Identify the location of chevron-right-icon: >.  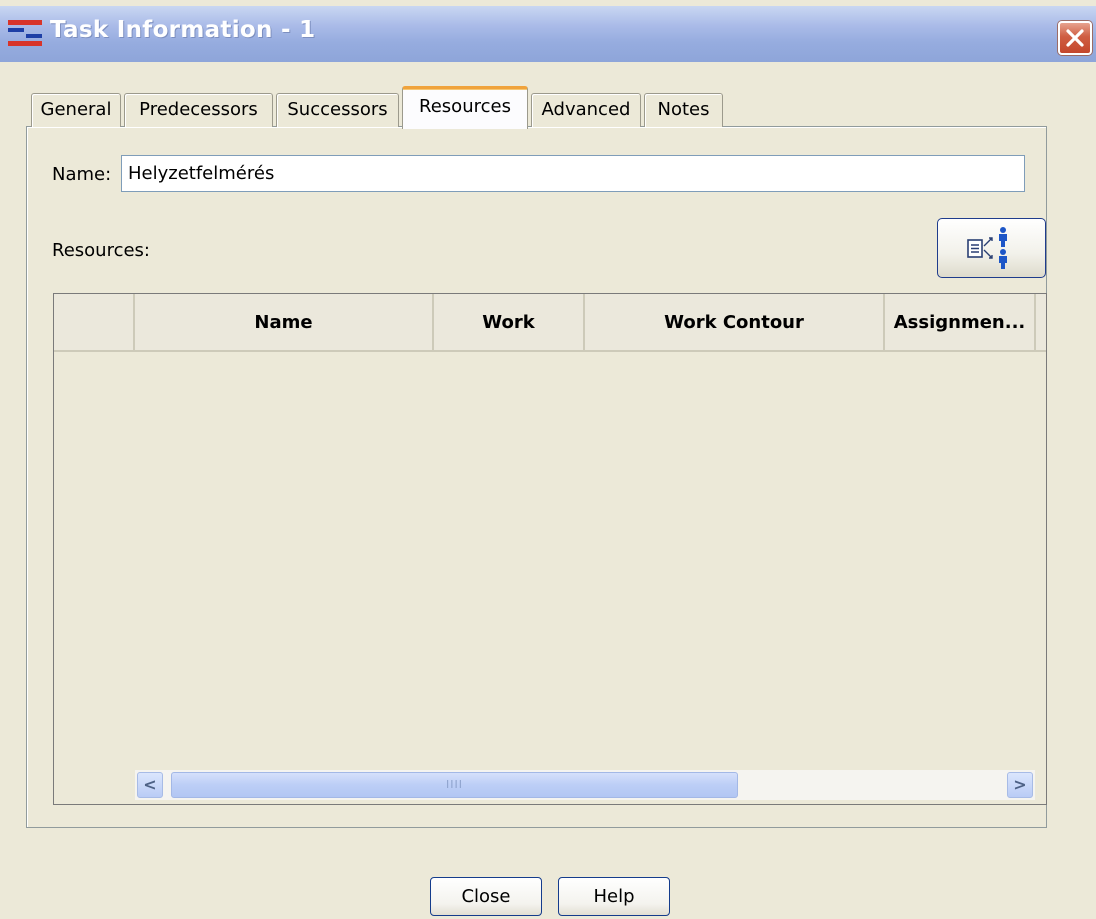
(1020, 784).